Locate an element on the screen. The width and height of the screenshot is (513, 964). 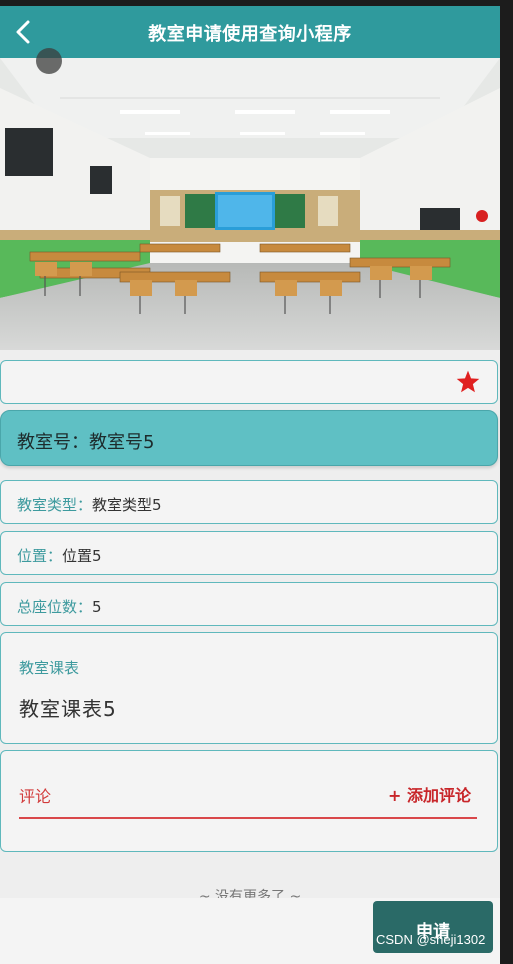
room-number: 教室号：教室号5 is located at coordinates (85, 441).